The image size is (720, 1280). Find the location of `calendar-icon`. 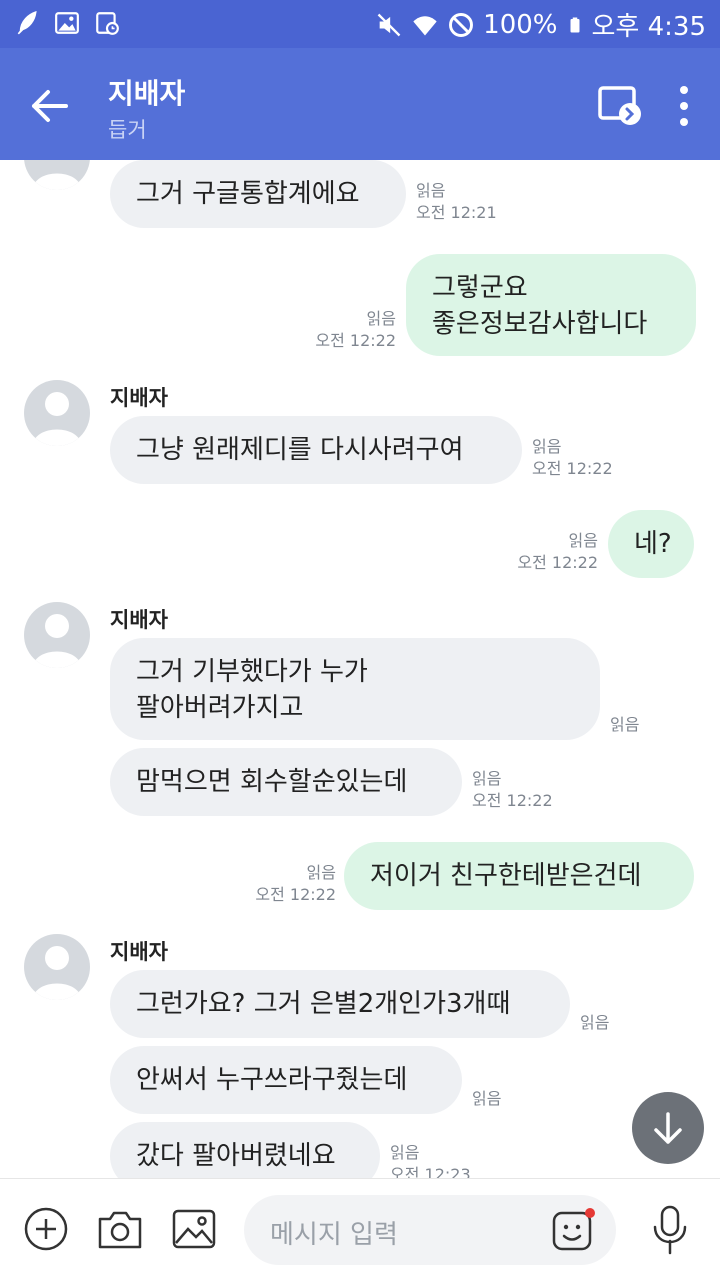

calendar-icon is located at coordinates (107, 23).